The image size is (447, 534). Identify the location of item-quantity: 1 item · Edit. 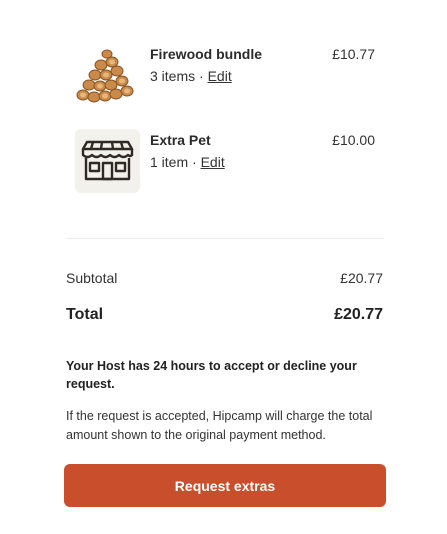
(187, 162).